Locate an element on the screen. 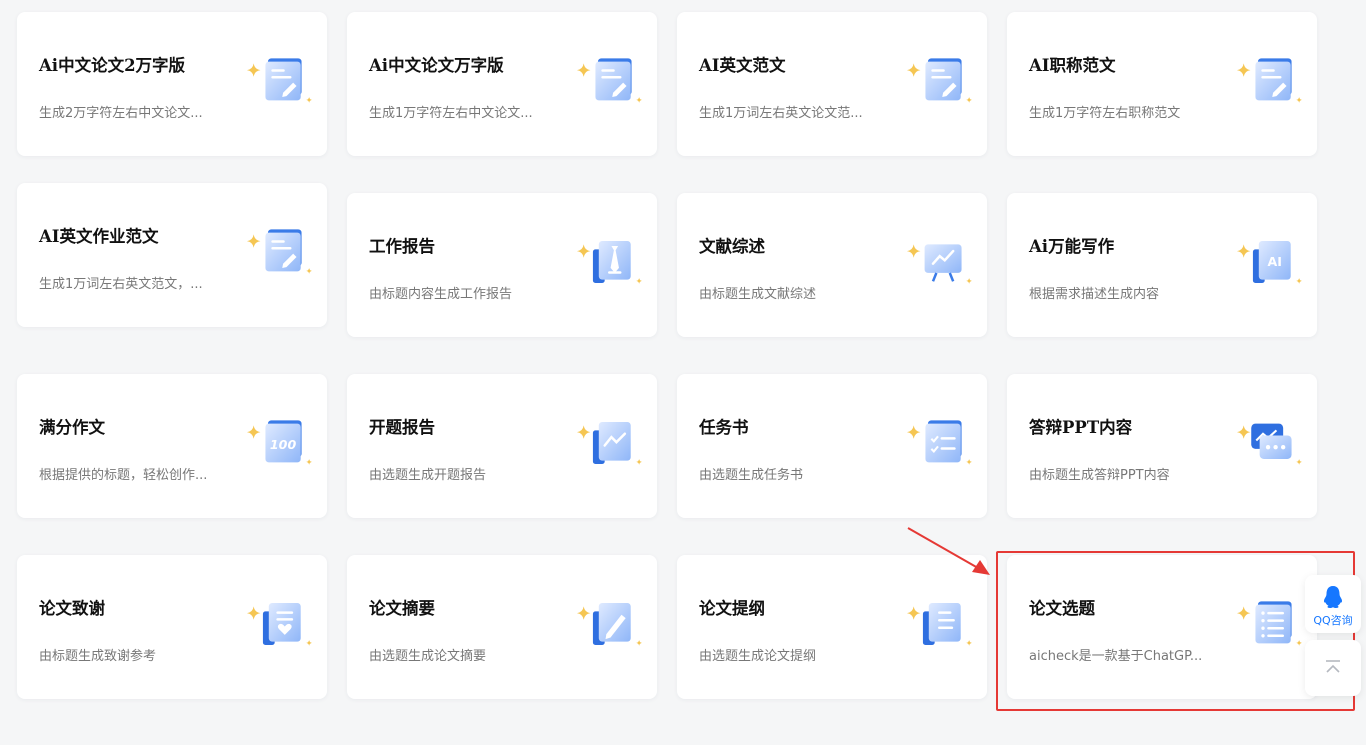  card-description: 由选题生成开题报告 is located at coordinates (428, 475).